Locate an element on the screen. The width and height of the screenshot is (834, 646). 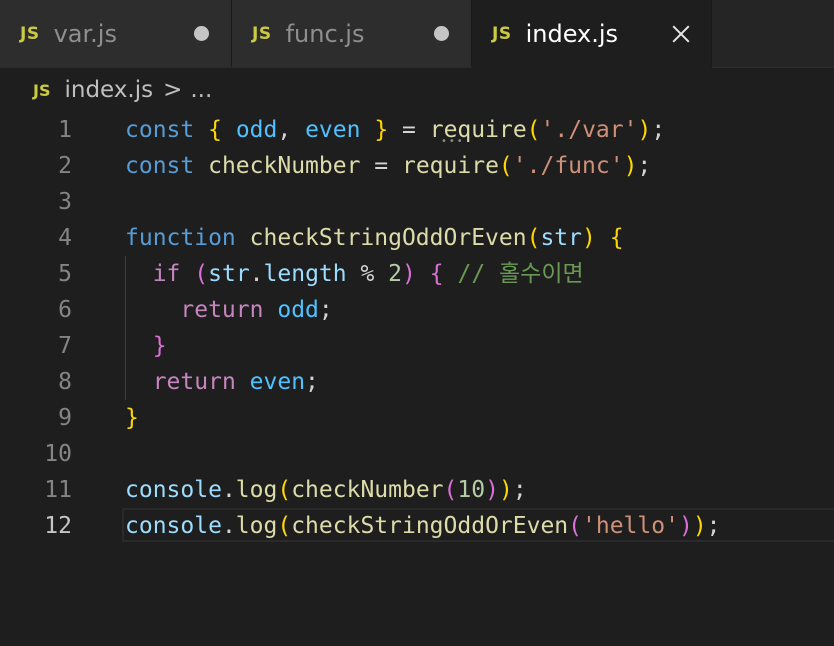
code-text: return odd; is located at coordinates (229, 310).